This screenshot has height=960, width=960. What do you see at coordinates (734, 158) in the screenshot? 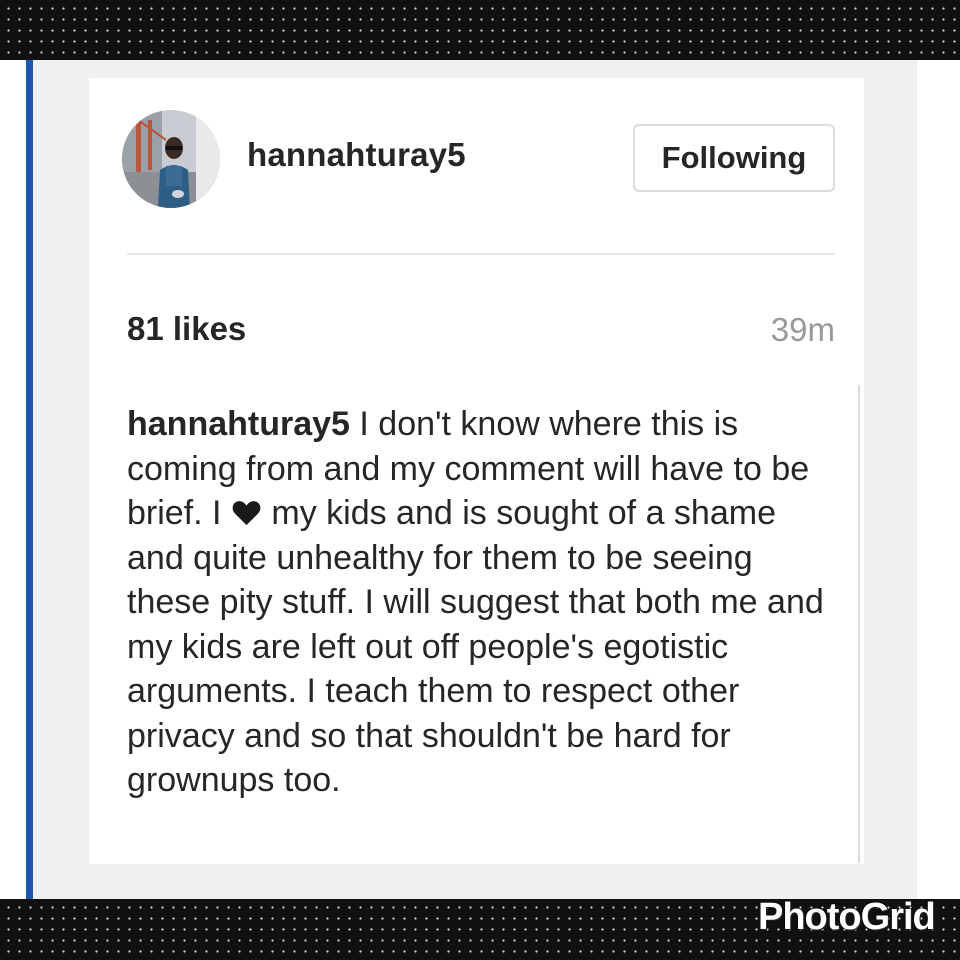
I see `following-button: Following` at bounding box center [734, 158].